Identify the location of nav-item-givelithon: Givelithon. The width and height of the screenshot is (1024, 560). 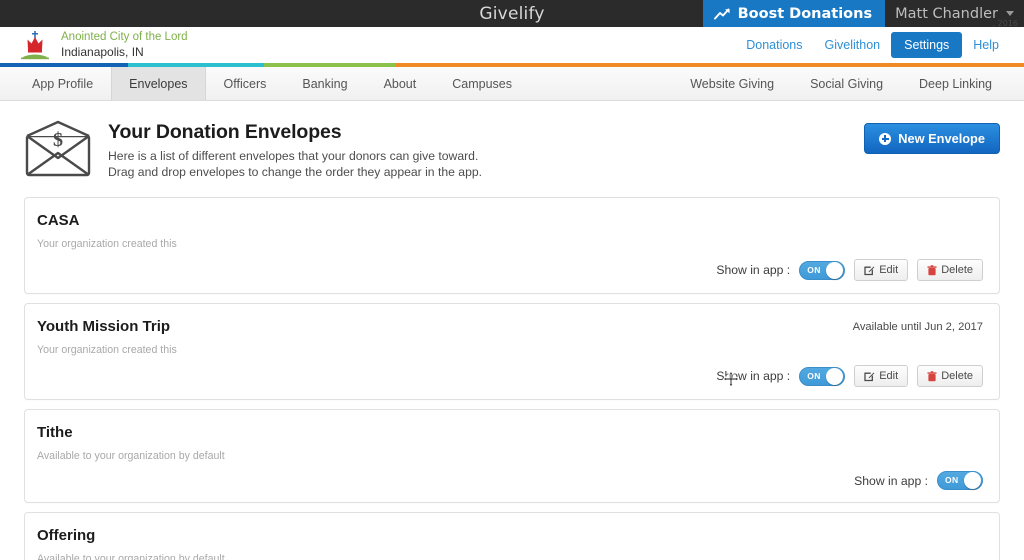
(853, 45).